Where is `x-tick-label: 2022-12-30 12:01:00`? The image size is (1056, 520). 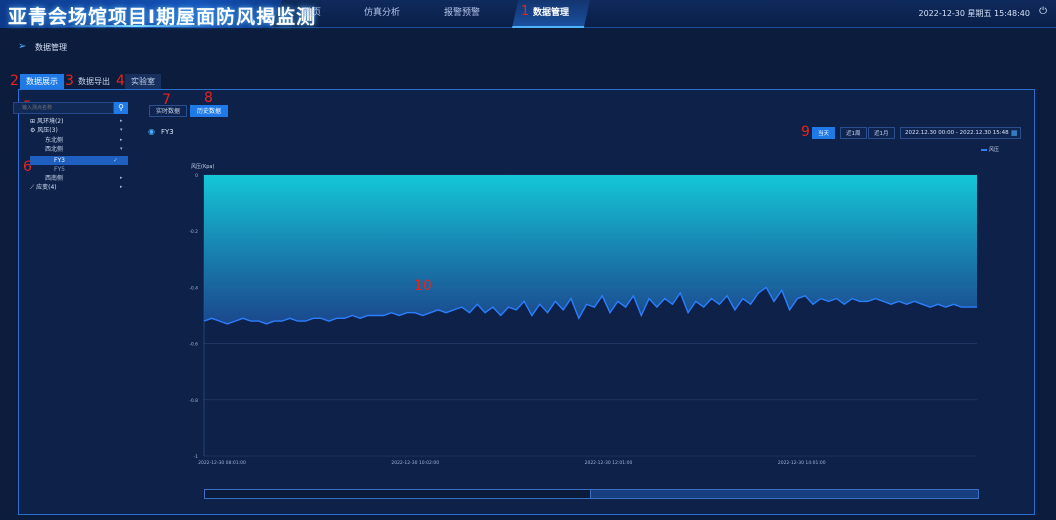 x-tick-label: 2022-12-30 12:01:00 is located at coordinates (609, 463).